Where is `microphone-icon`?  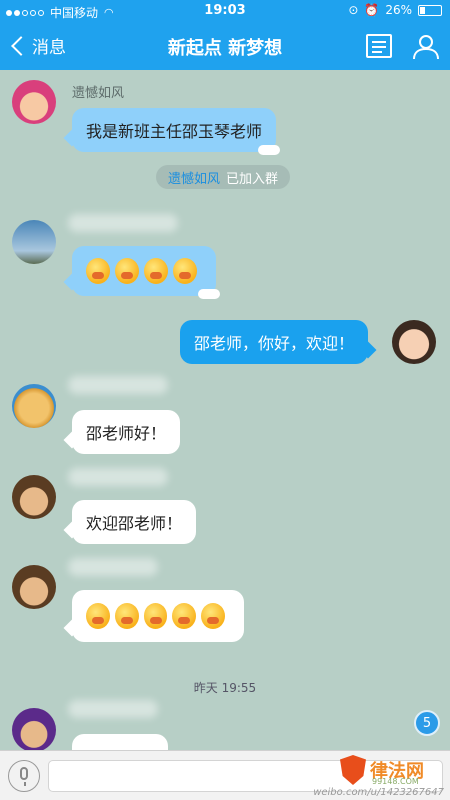
microphone-icon is located at coordinates (24, 773).